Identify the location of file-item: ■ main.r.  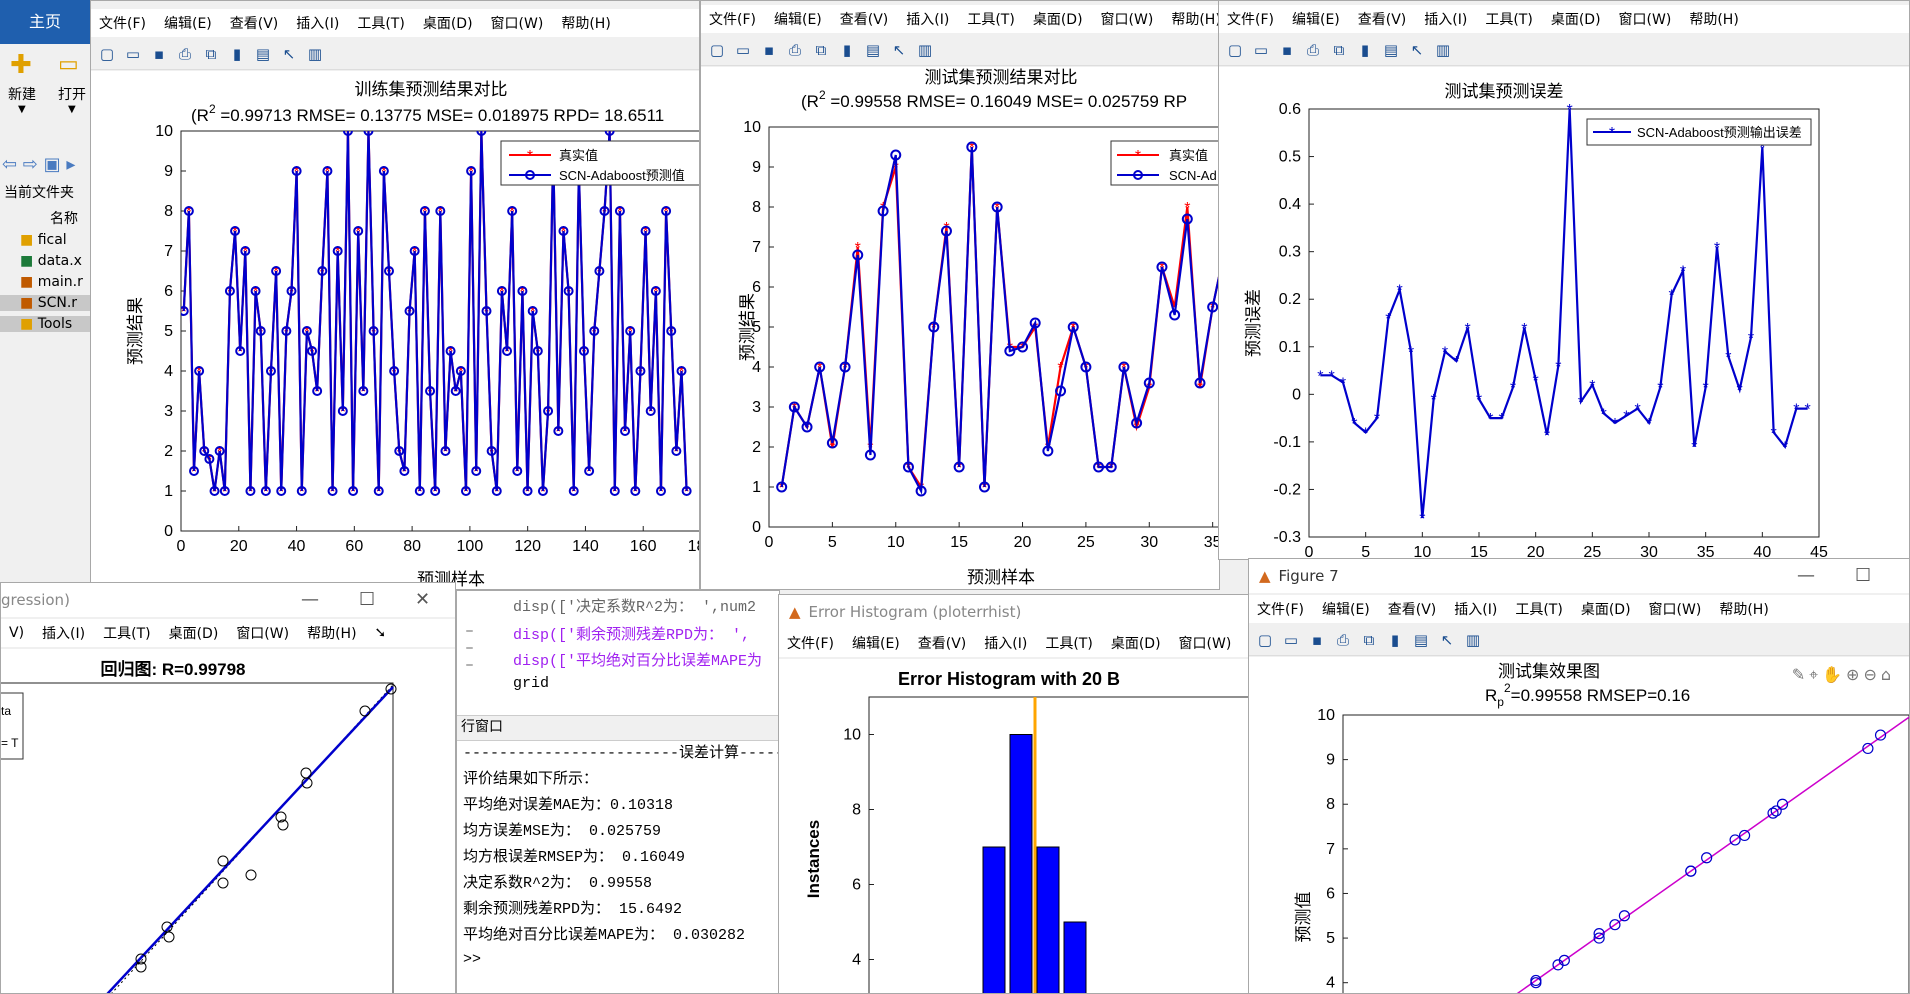
(51, 282).